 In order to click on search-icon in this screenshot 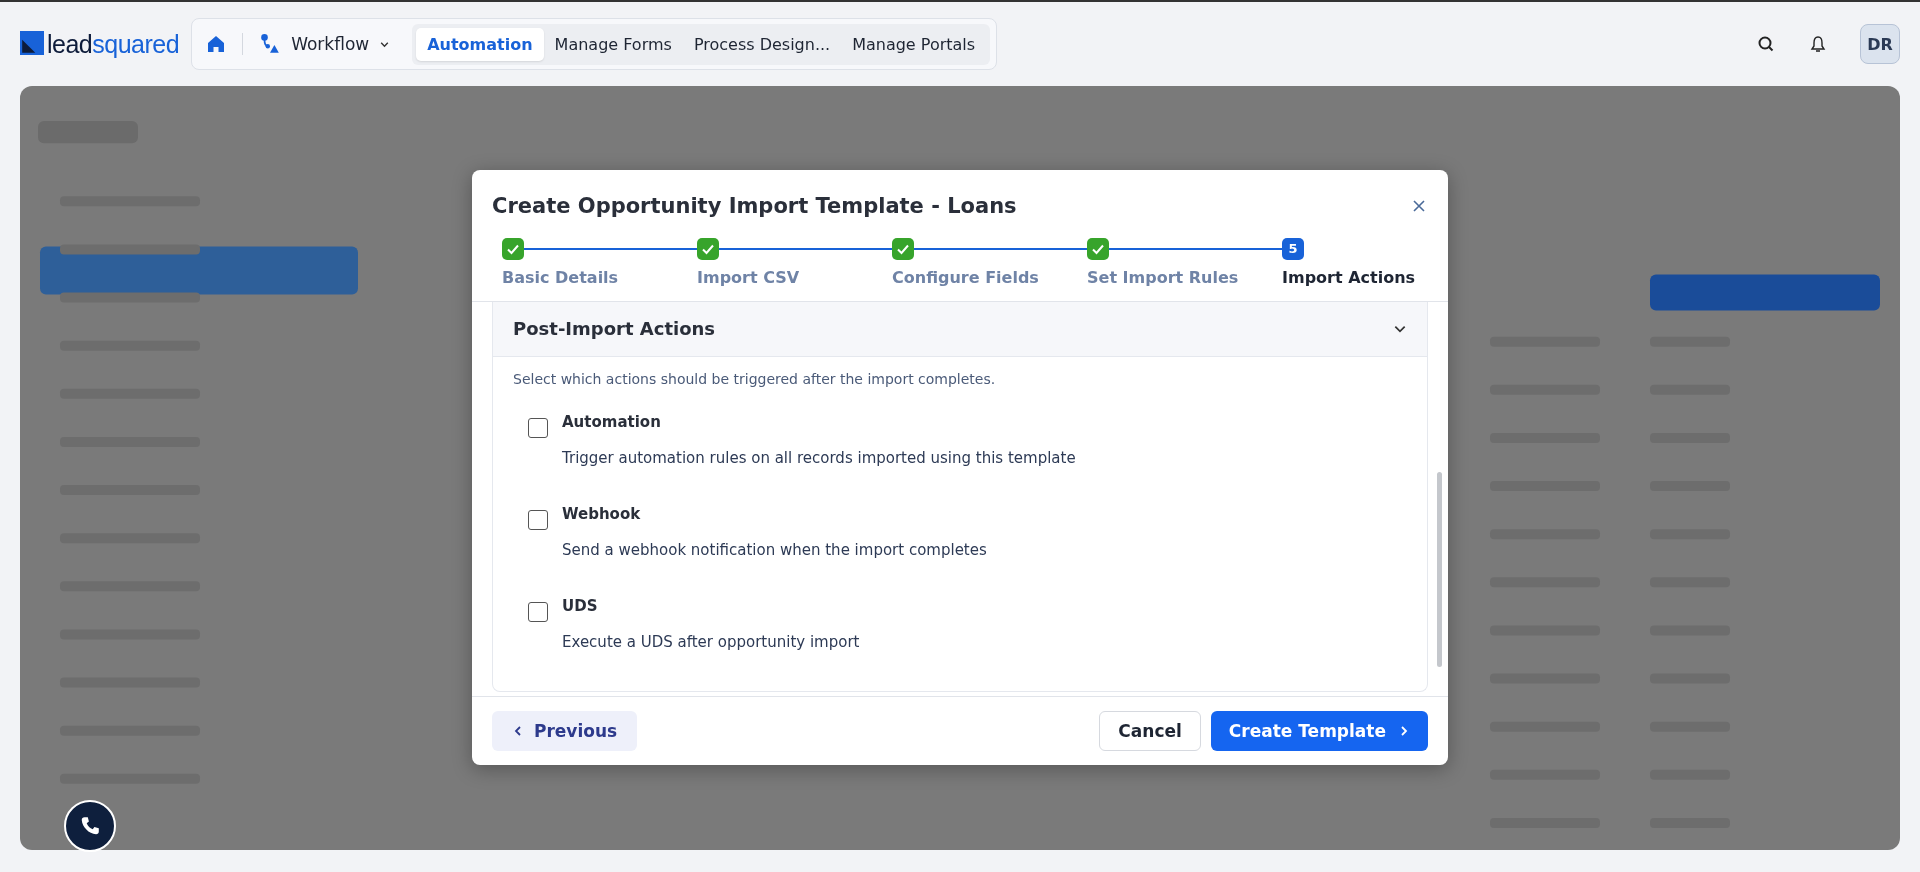, I will do `click(1766, 44)`.